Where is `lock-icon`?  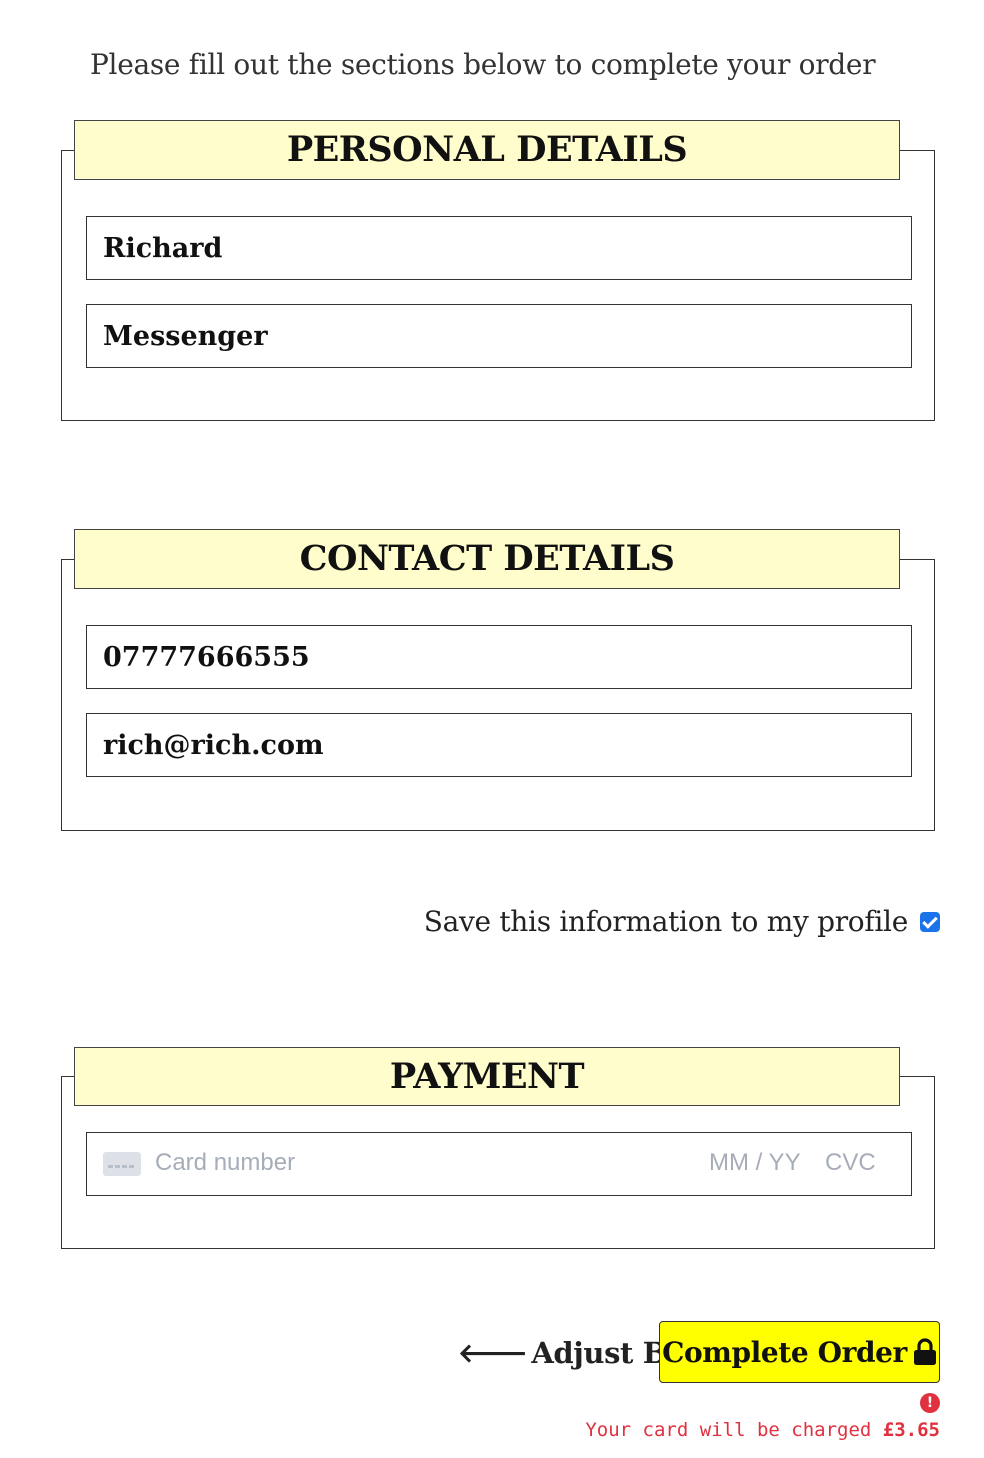 lock-icon is located at coordinates (925, 1352).